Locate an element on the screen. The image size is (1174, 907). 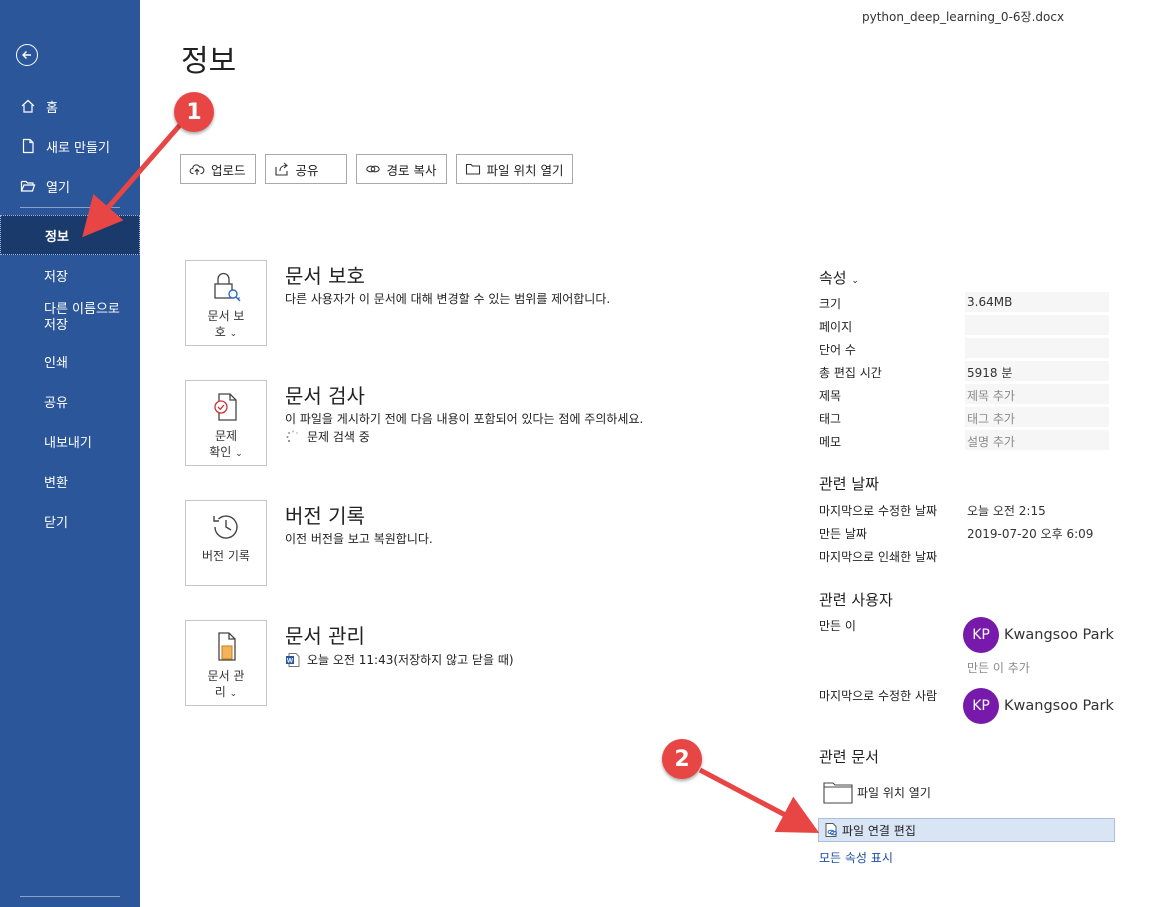
prop-edit-time-row: 총 편집 시간 5918 분 is located at coordinates (964, 372).